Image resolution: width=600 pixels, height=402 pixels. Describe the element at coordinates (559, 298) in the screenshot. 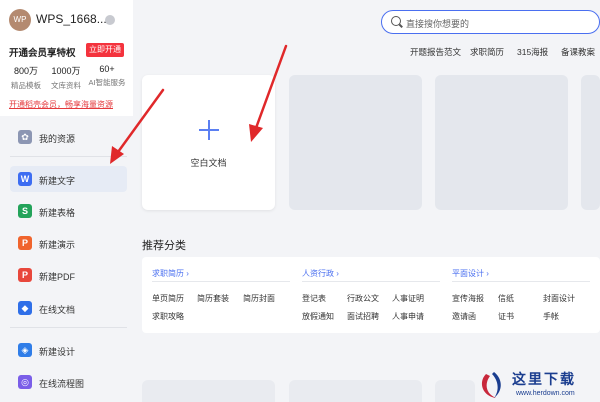

I see `category-item: 封面设计` at that location.